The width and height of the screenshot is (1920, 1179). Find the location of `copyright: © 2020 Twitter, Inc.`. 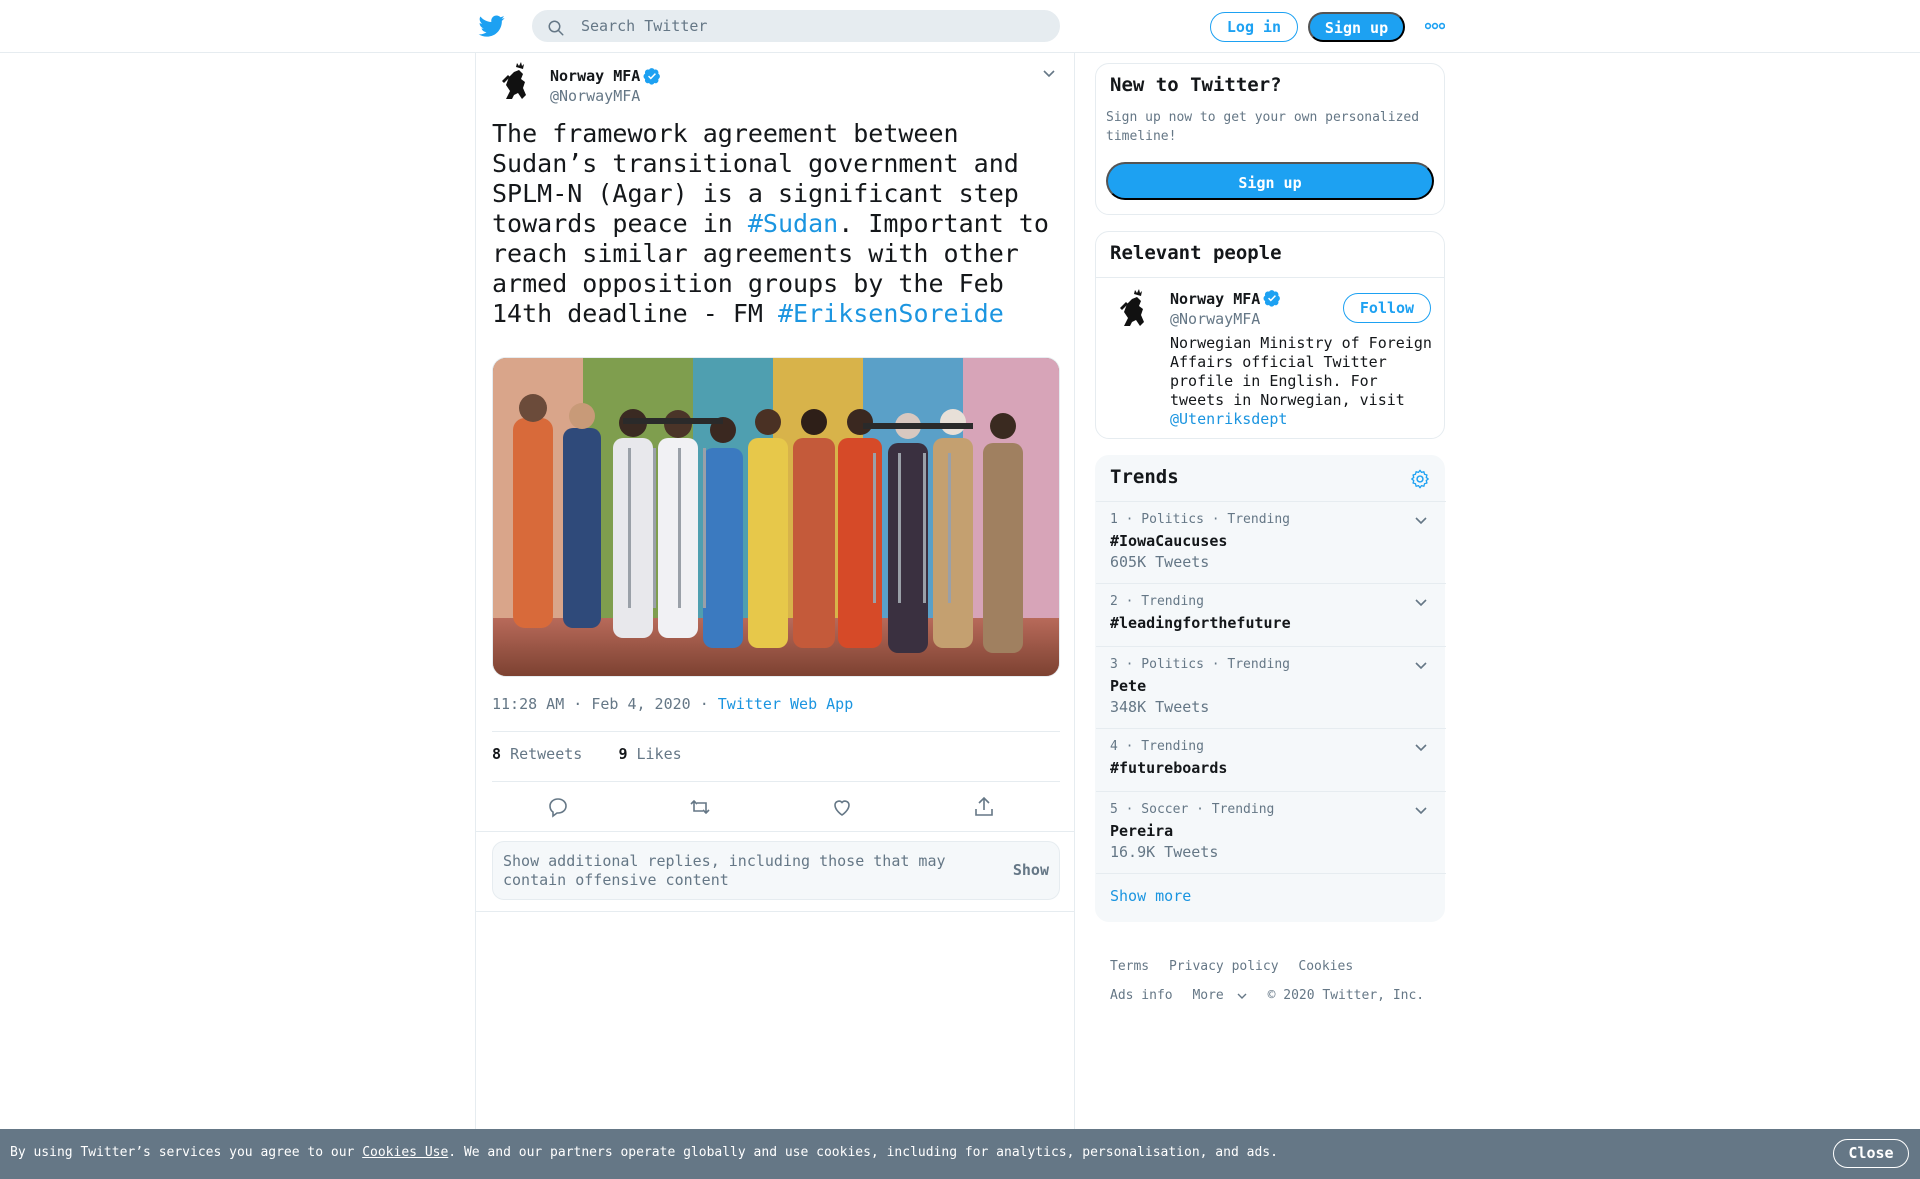

copyright: © 2020 Twitter, Inc. is located at coordinates (1346, 995).